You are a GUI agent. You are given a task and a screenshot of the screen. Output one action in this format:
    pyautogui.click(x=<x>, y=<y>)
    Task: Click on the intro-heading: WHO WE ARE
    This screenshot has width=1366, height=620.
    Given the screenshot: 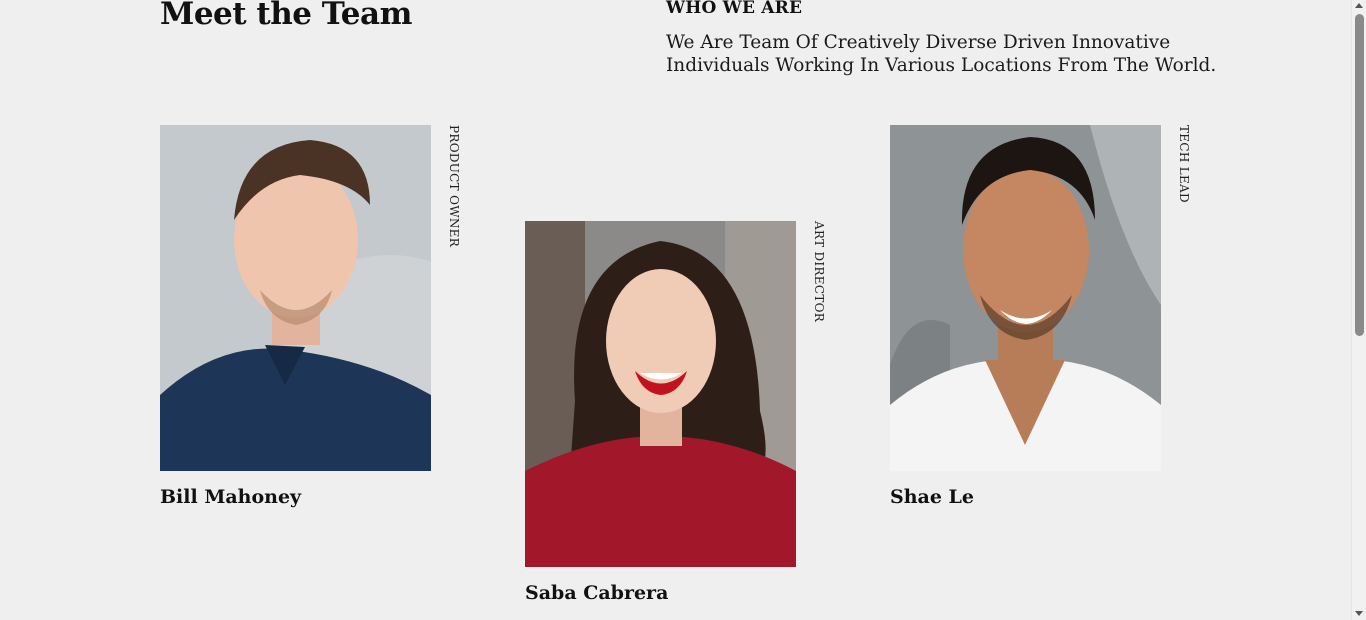 What is the action you would take?
    pyautogui.click(x=734, y=9)
    